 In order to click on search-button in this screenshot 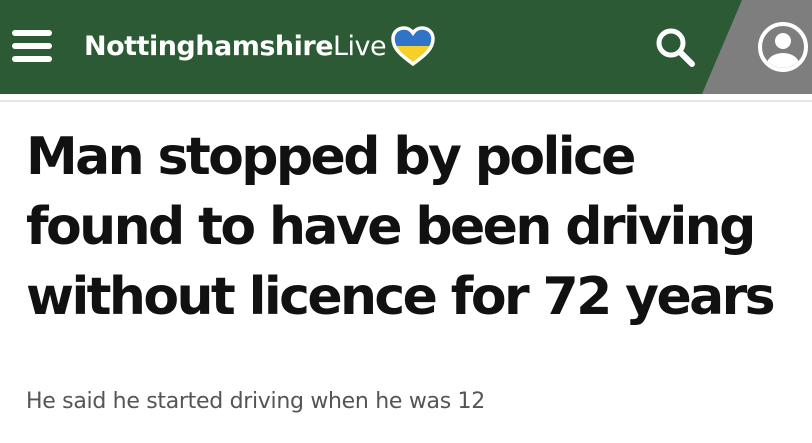, I will do `click(675, 47)`.